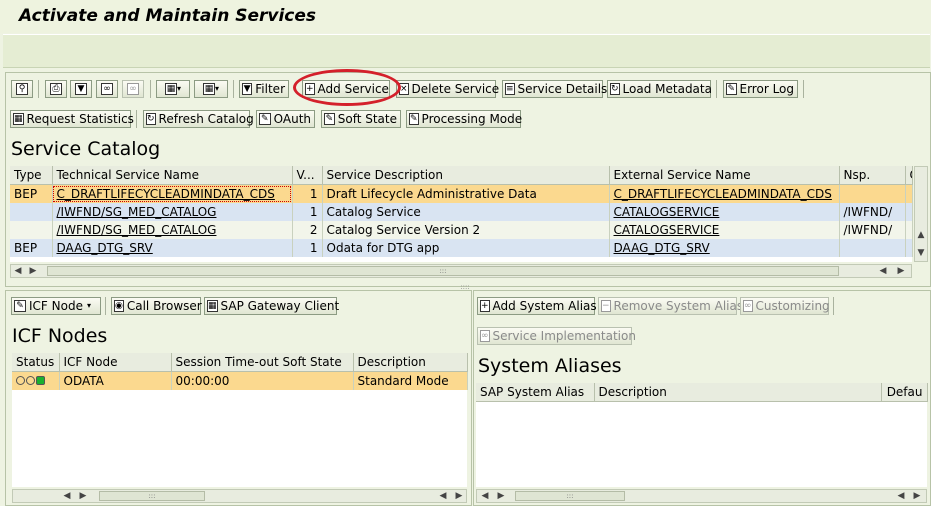 This screenshot has height=506, width=931. I want to click on icf-node-button: ✎ ICF Node ▾, so click(56, 306).